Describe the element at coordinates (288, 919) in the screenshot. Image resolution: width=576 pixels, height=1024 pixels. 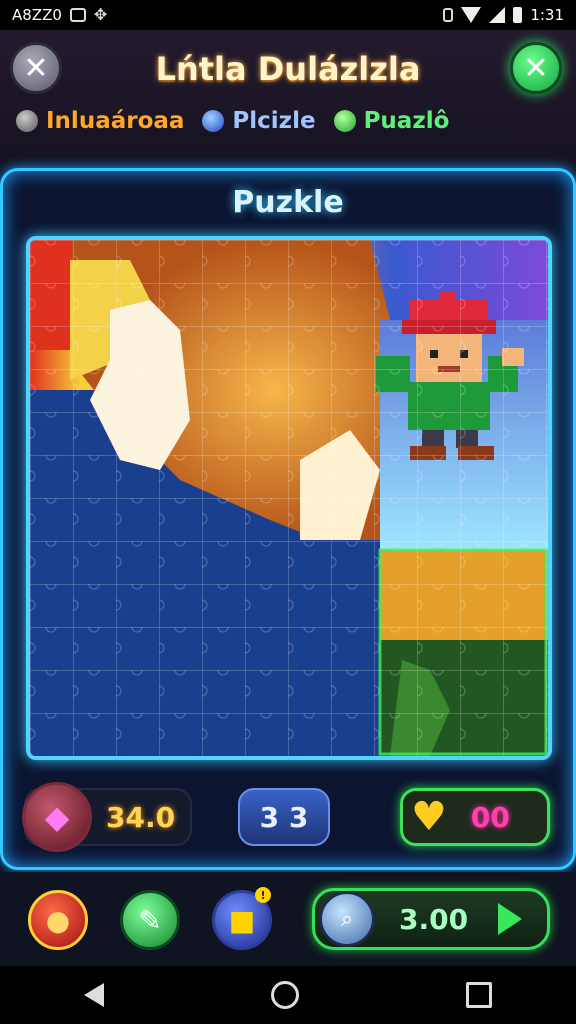
I see `action-bar: ● ✎ ■ ! ⌕ 3.00` at that location.